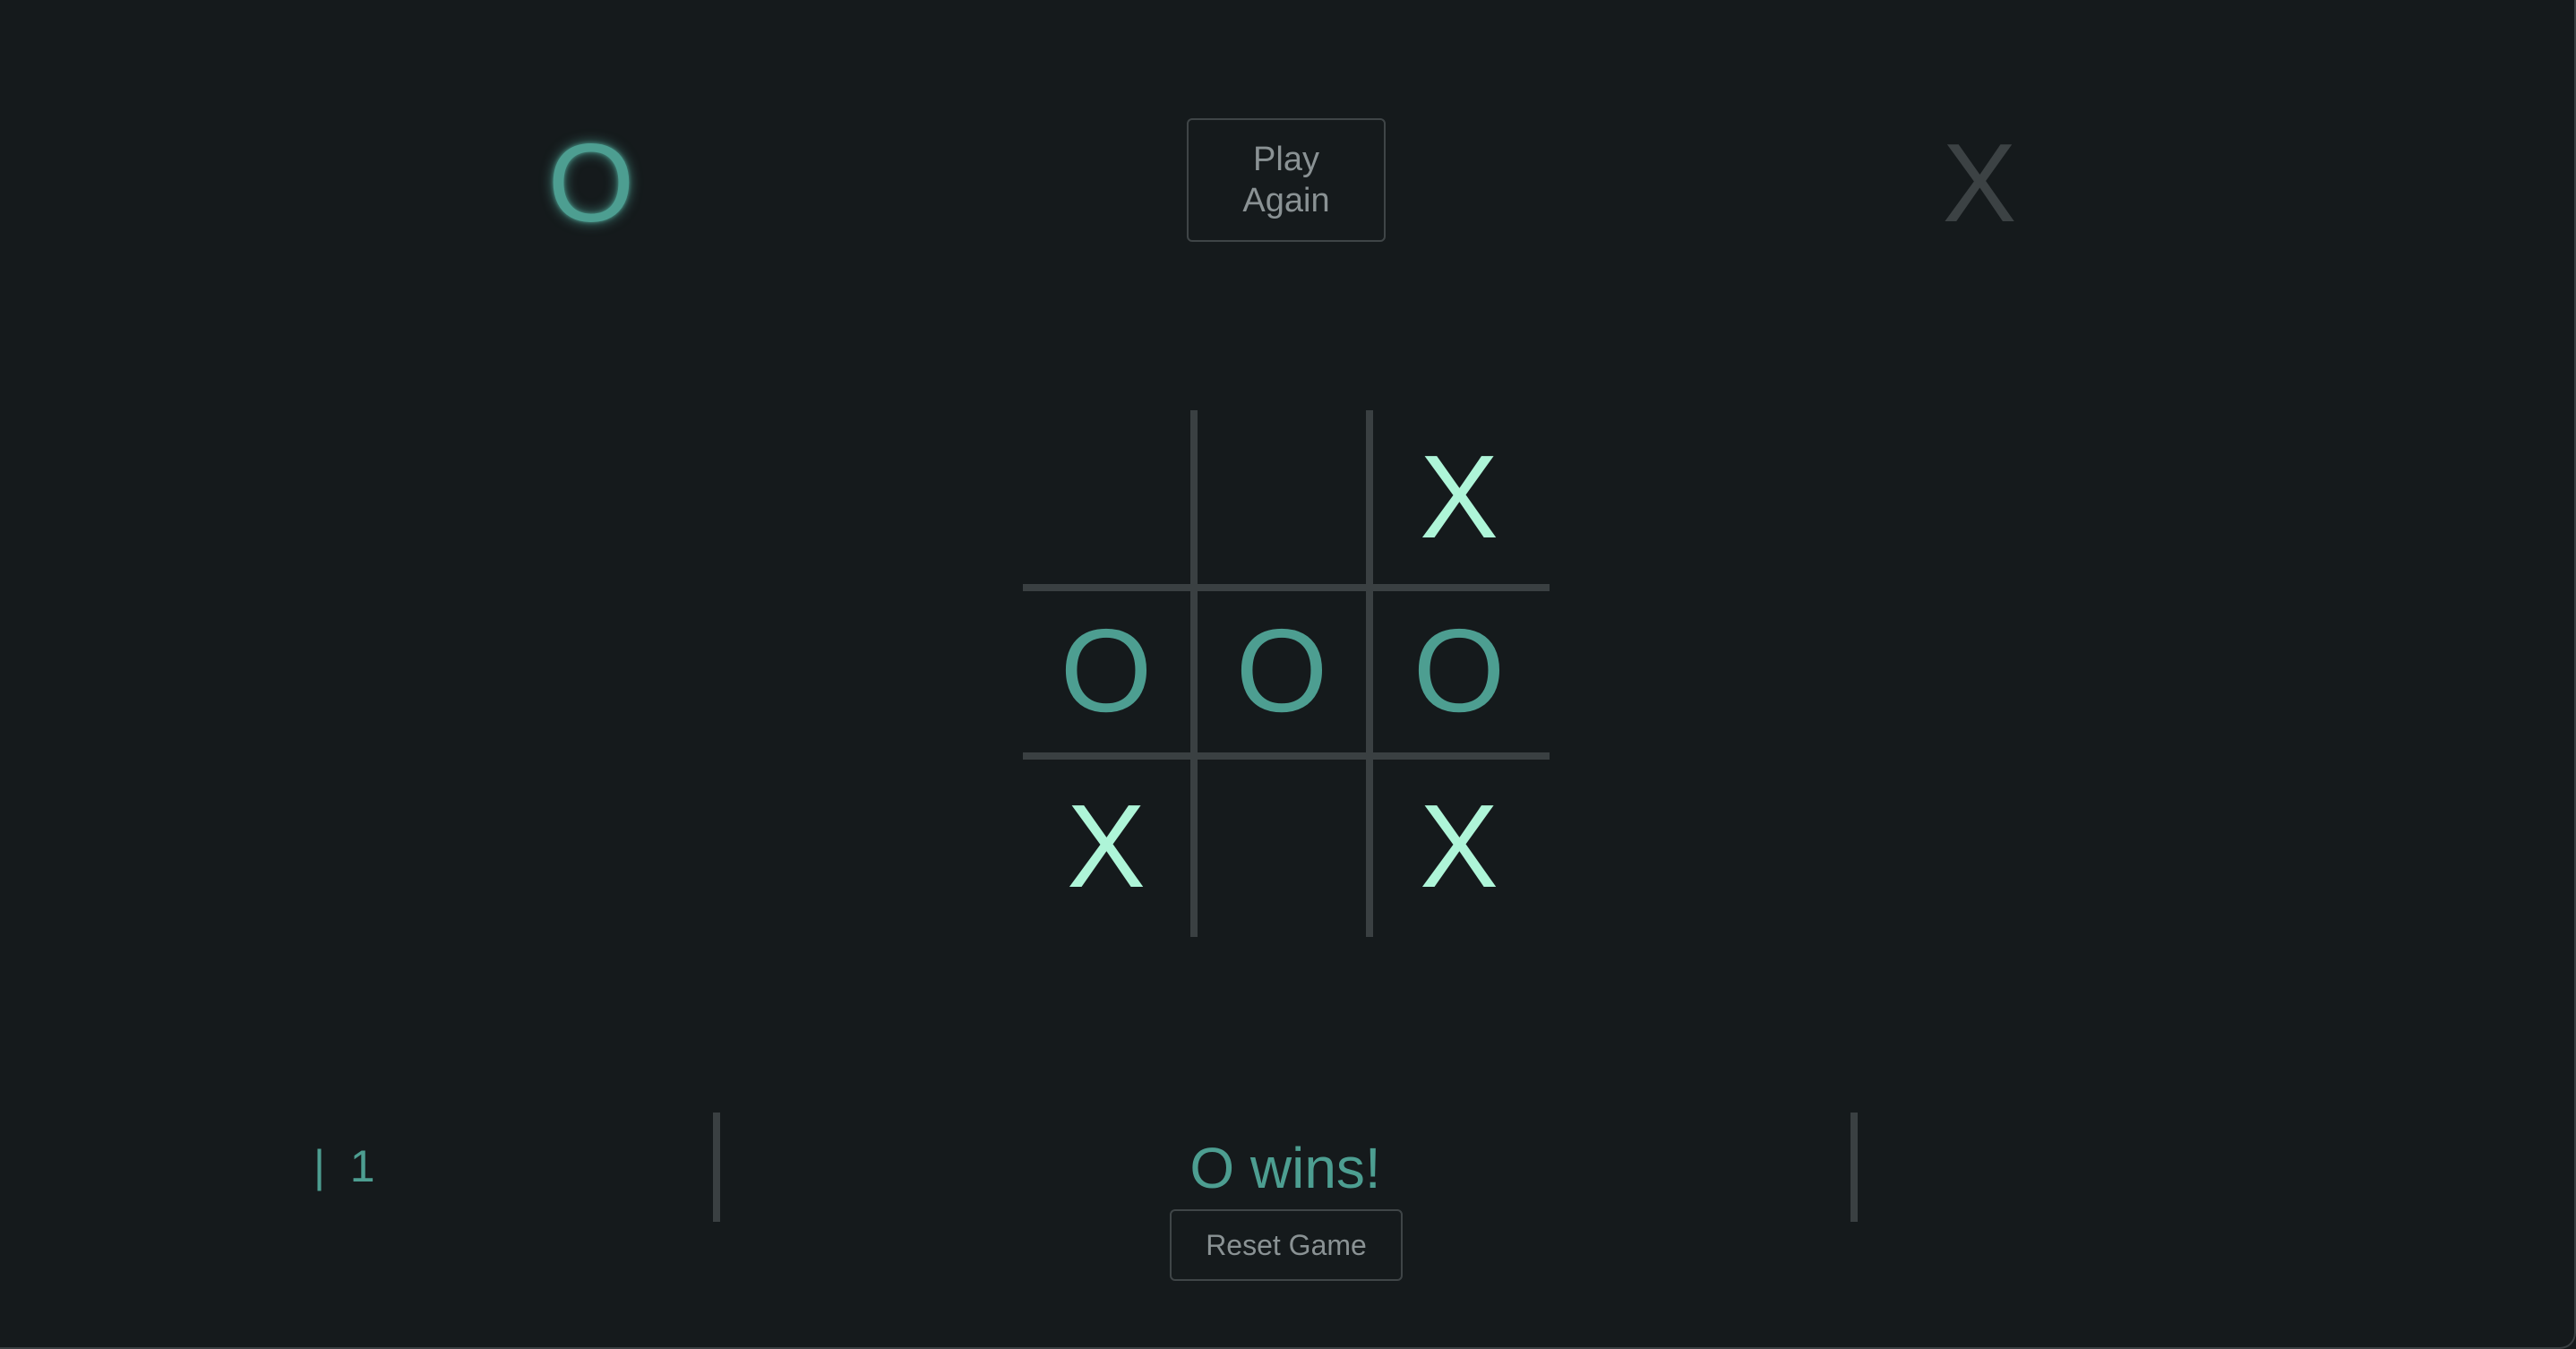 The width and height of the screenshot is (2576, 1349). I want to click on board-cell-3: X, so click(1459, 497).